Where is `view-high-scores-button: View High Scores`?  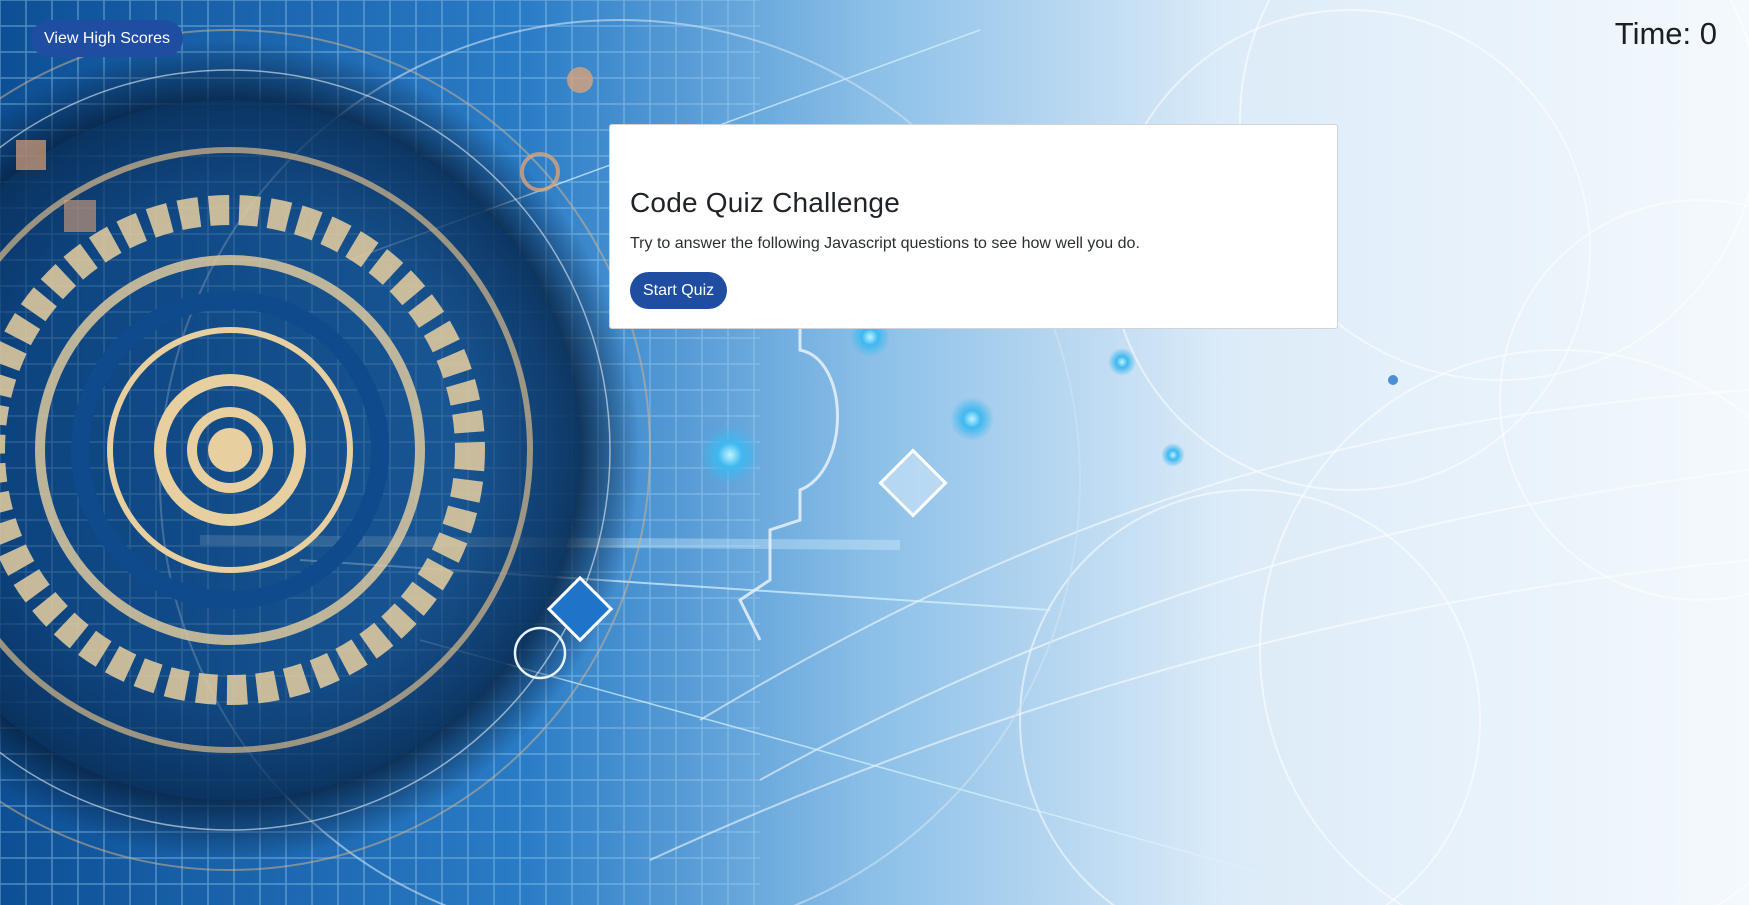 view-high-scores-button: View High Scores is located at coordinates (107, 38).